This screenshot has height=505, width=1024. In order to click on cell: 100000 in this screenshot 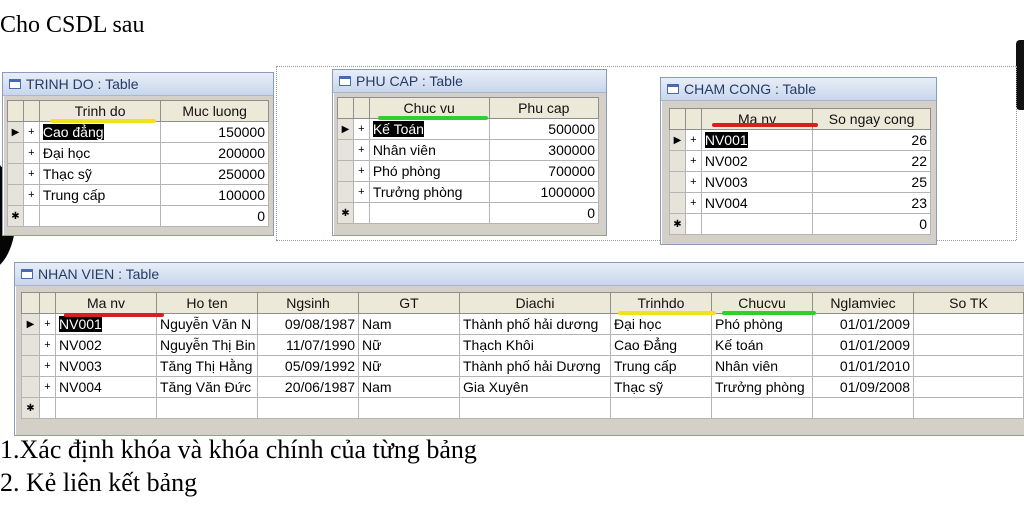, I will do `click(214, 195)`.